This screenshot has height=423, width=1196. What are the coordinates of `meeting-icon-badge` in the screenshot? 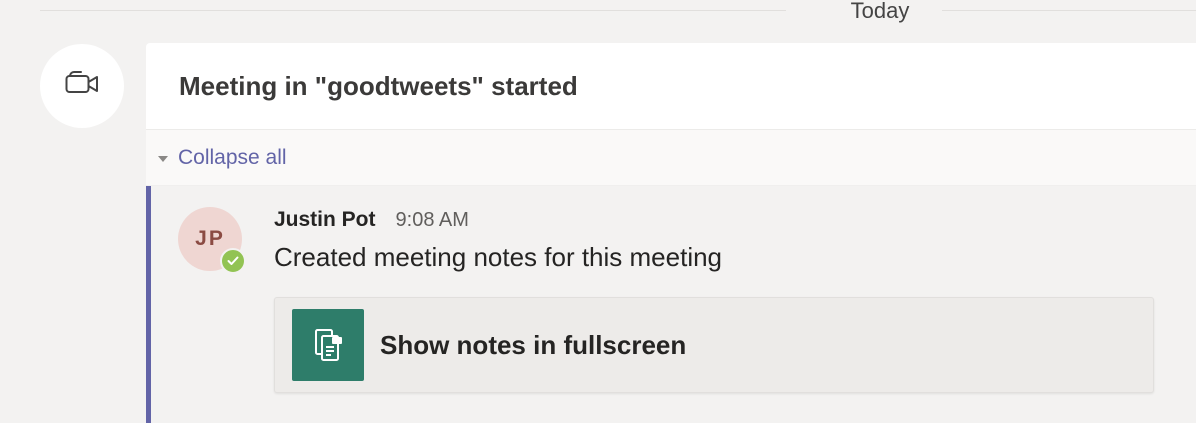 It's located at (82, 86).